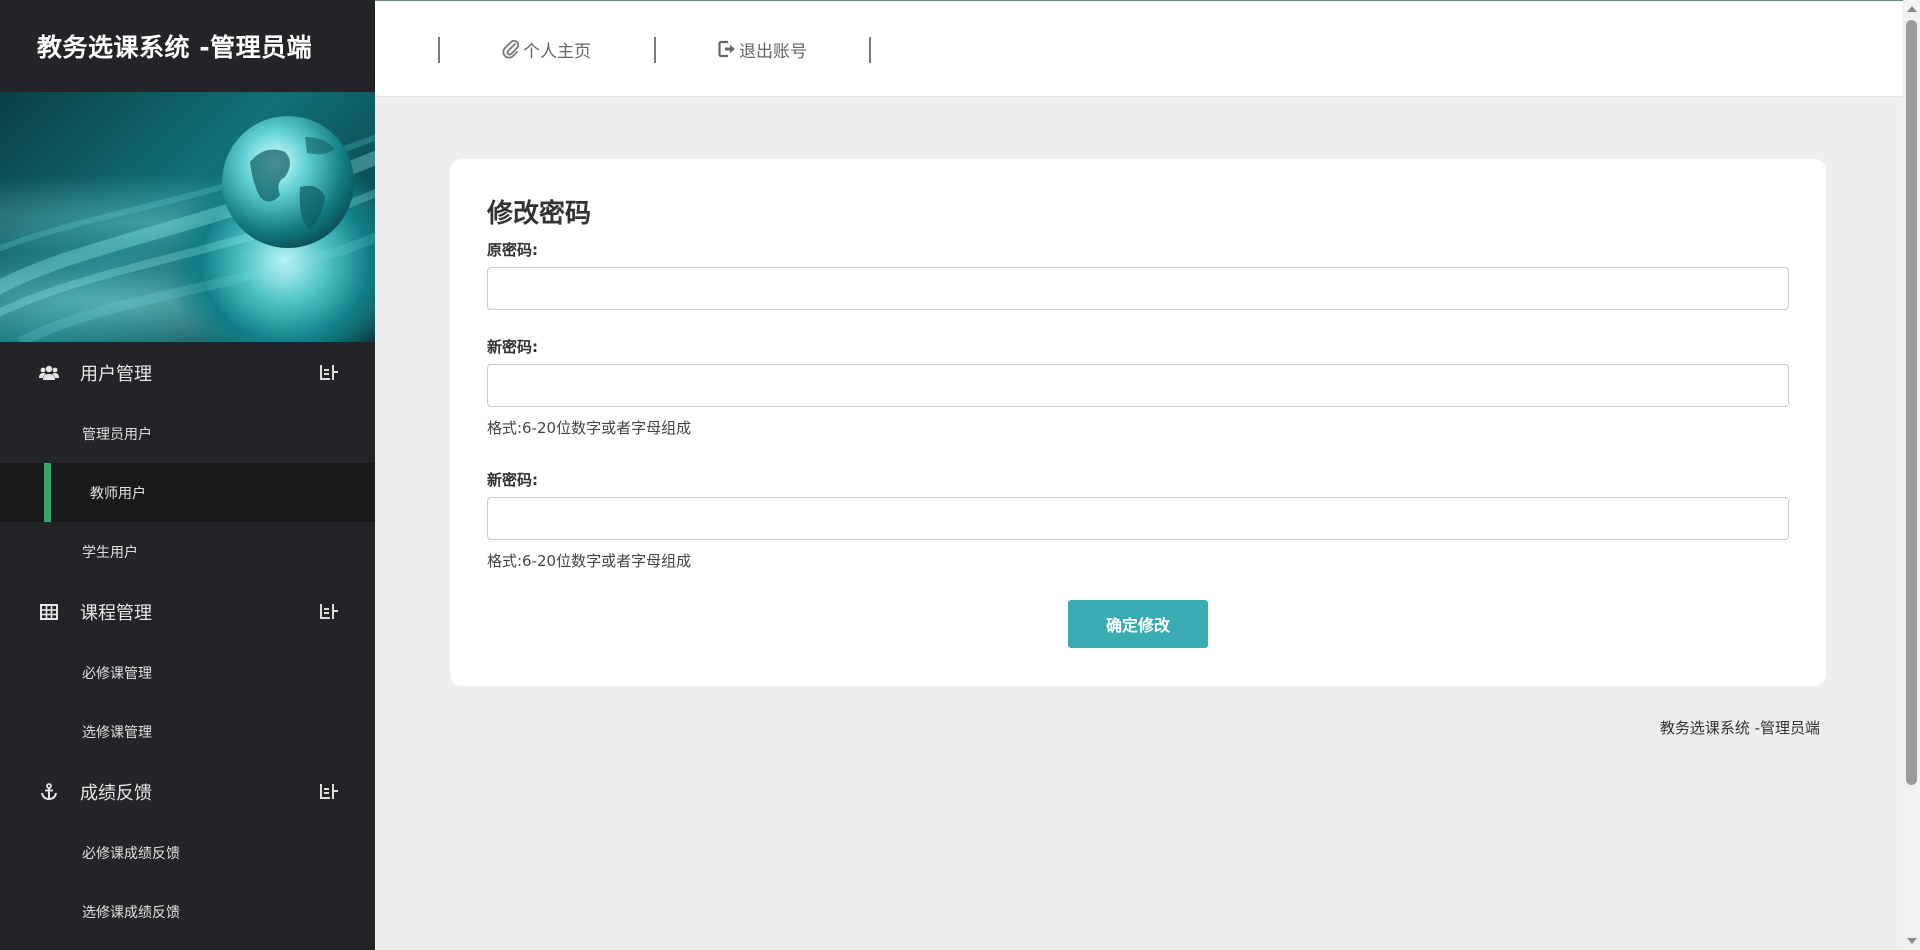  What do you see at coordinates (589, 428) in the screenshot?
I see `new-password-hint: 格式:6-20位数字或者字母组成` at bounding box center [589, 428].